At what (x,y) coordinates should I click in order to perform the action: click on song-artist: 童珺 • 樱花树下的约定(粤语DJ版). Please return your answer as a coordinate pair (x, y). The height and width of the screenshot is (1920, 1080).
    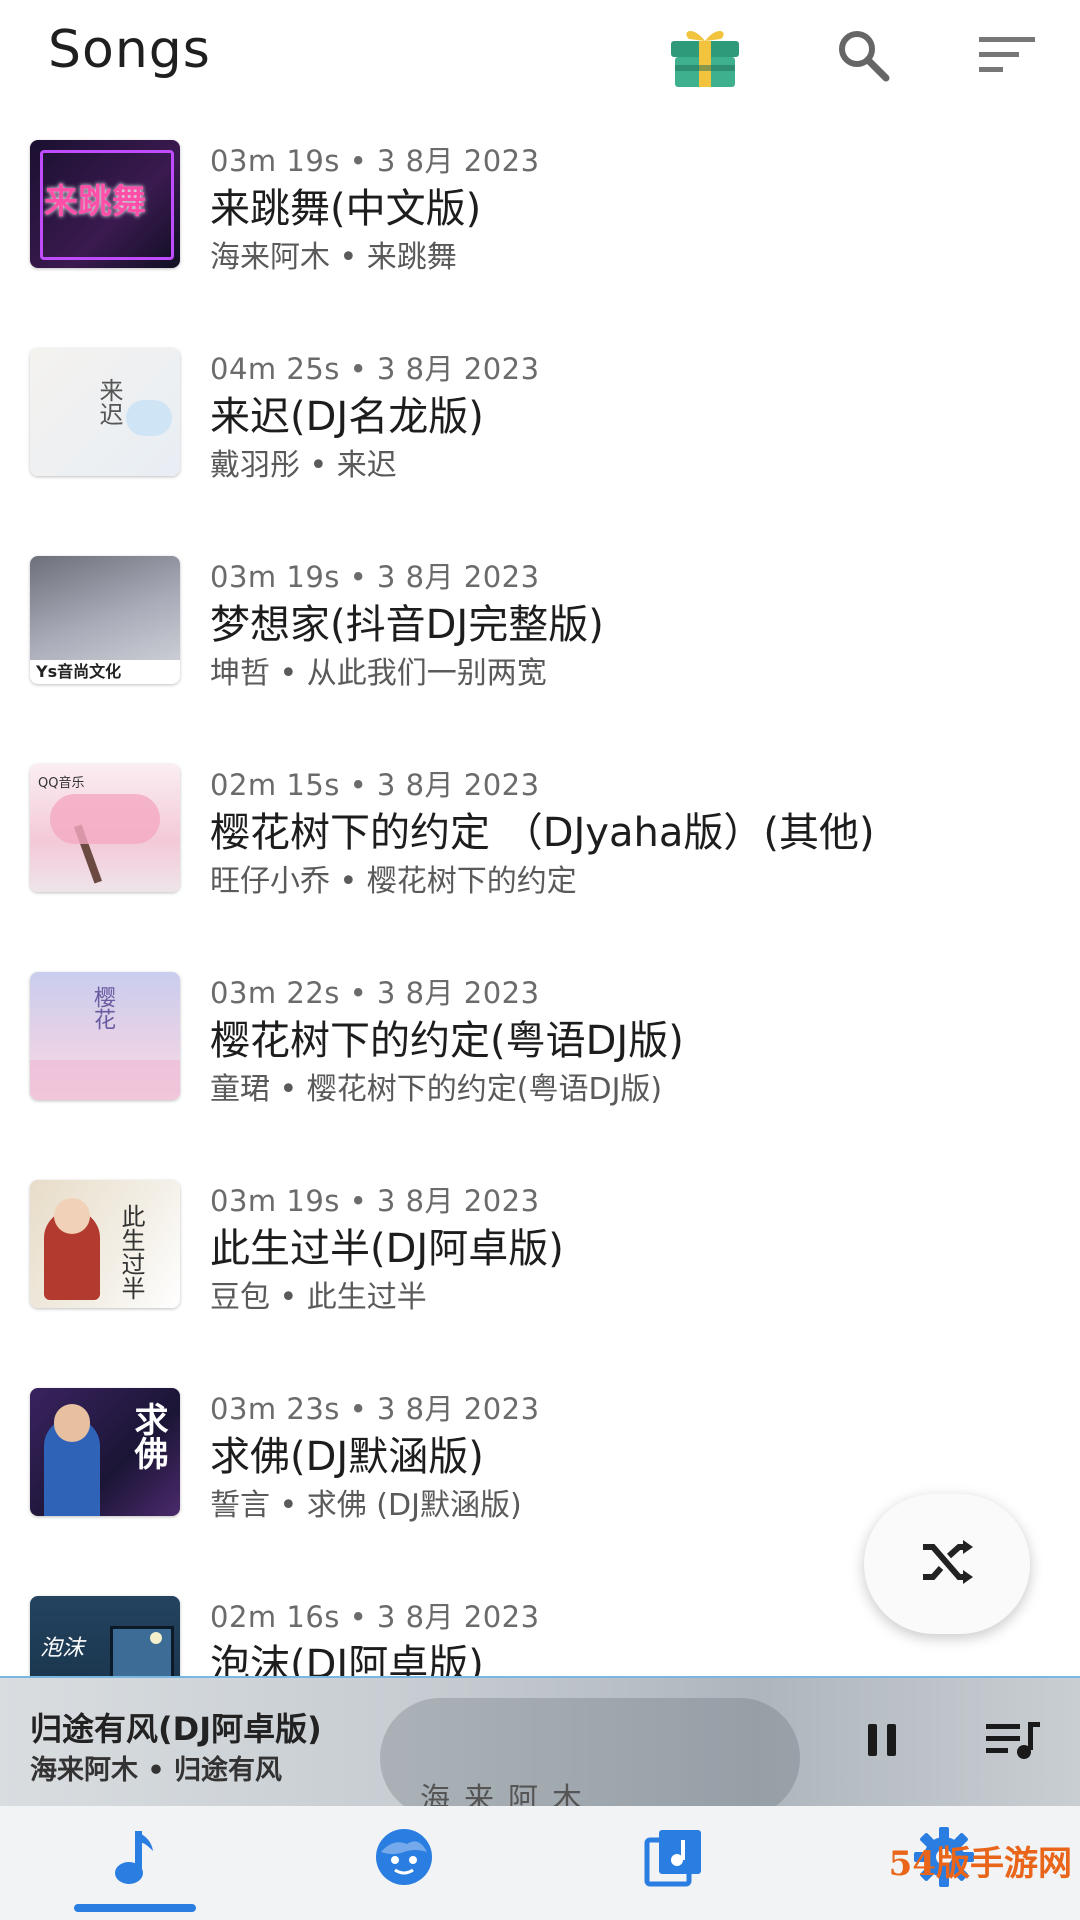
    Looking at the image, I should click on (436, 1089).